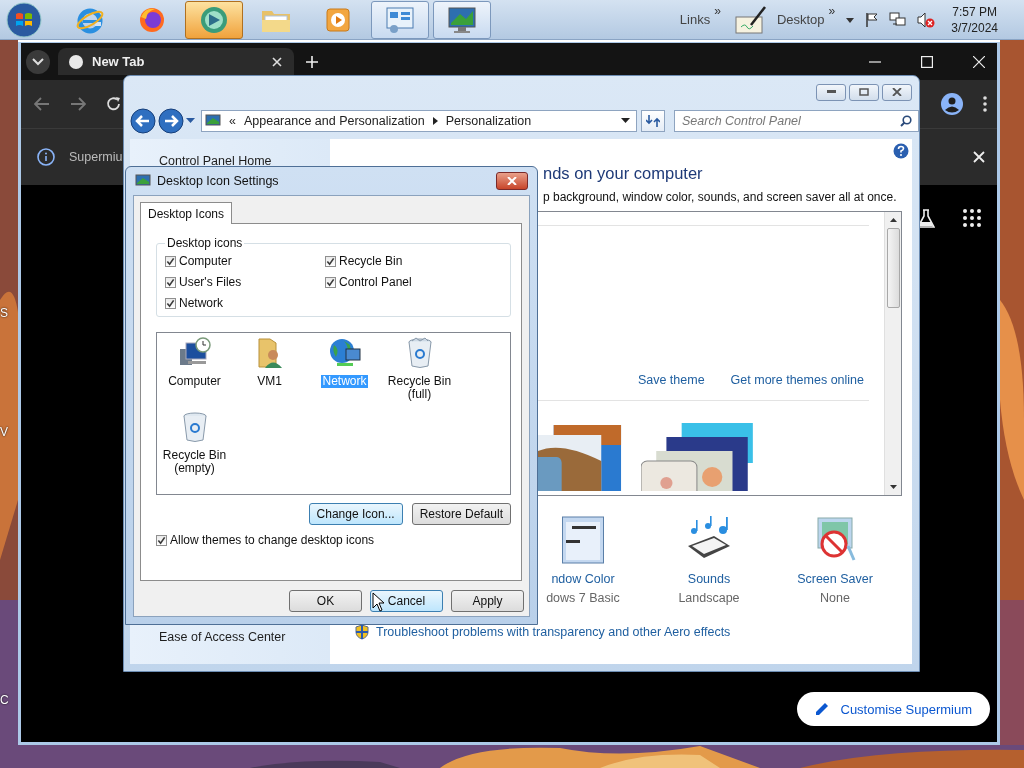 This screenshot has width=1024, height=768. I want to click on toolbar-label: Links, so click(695, 19).